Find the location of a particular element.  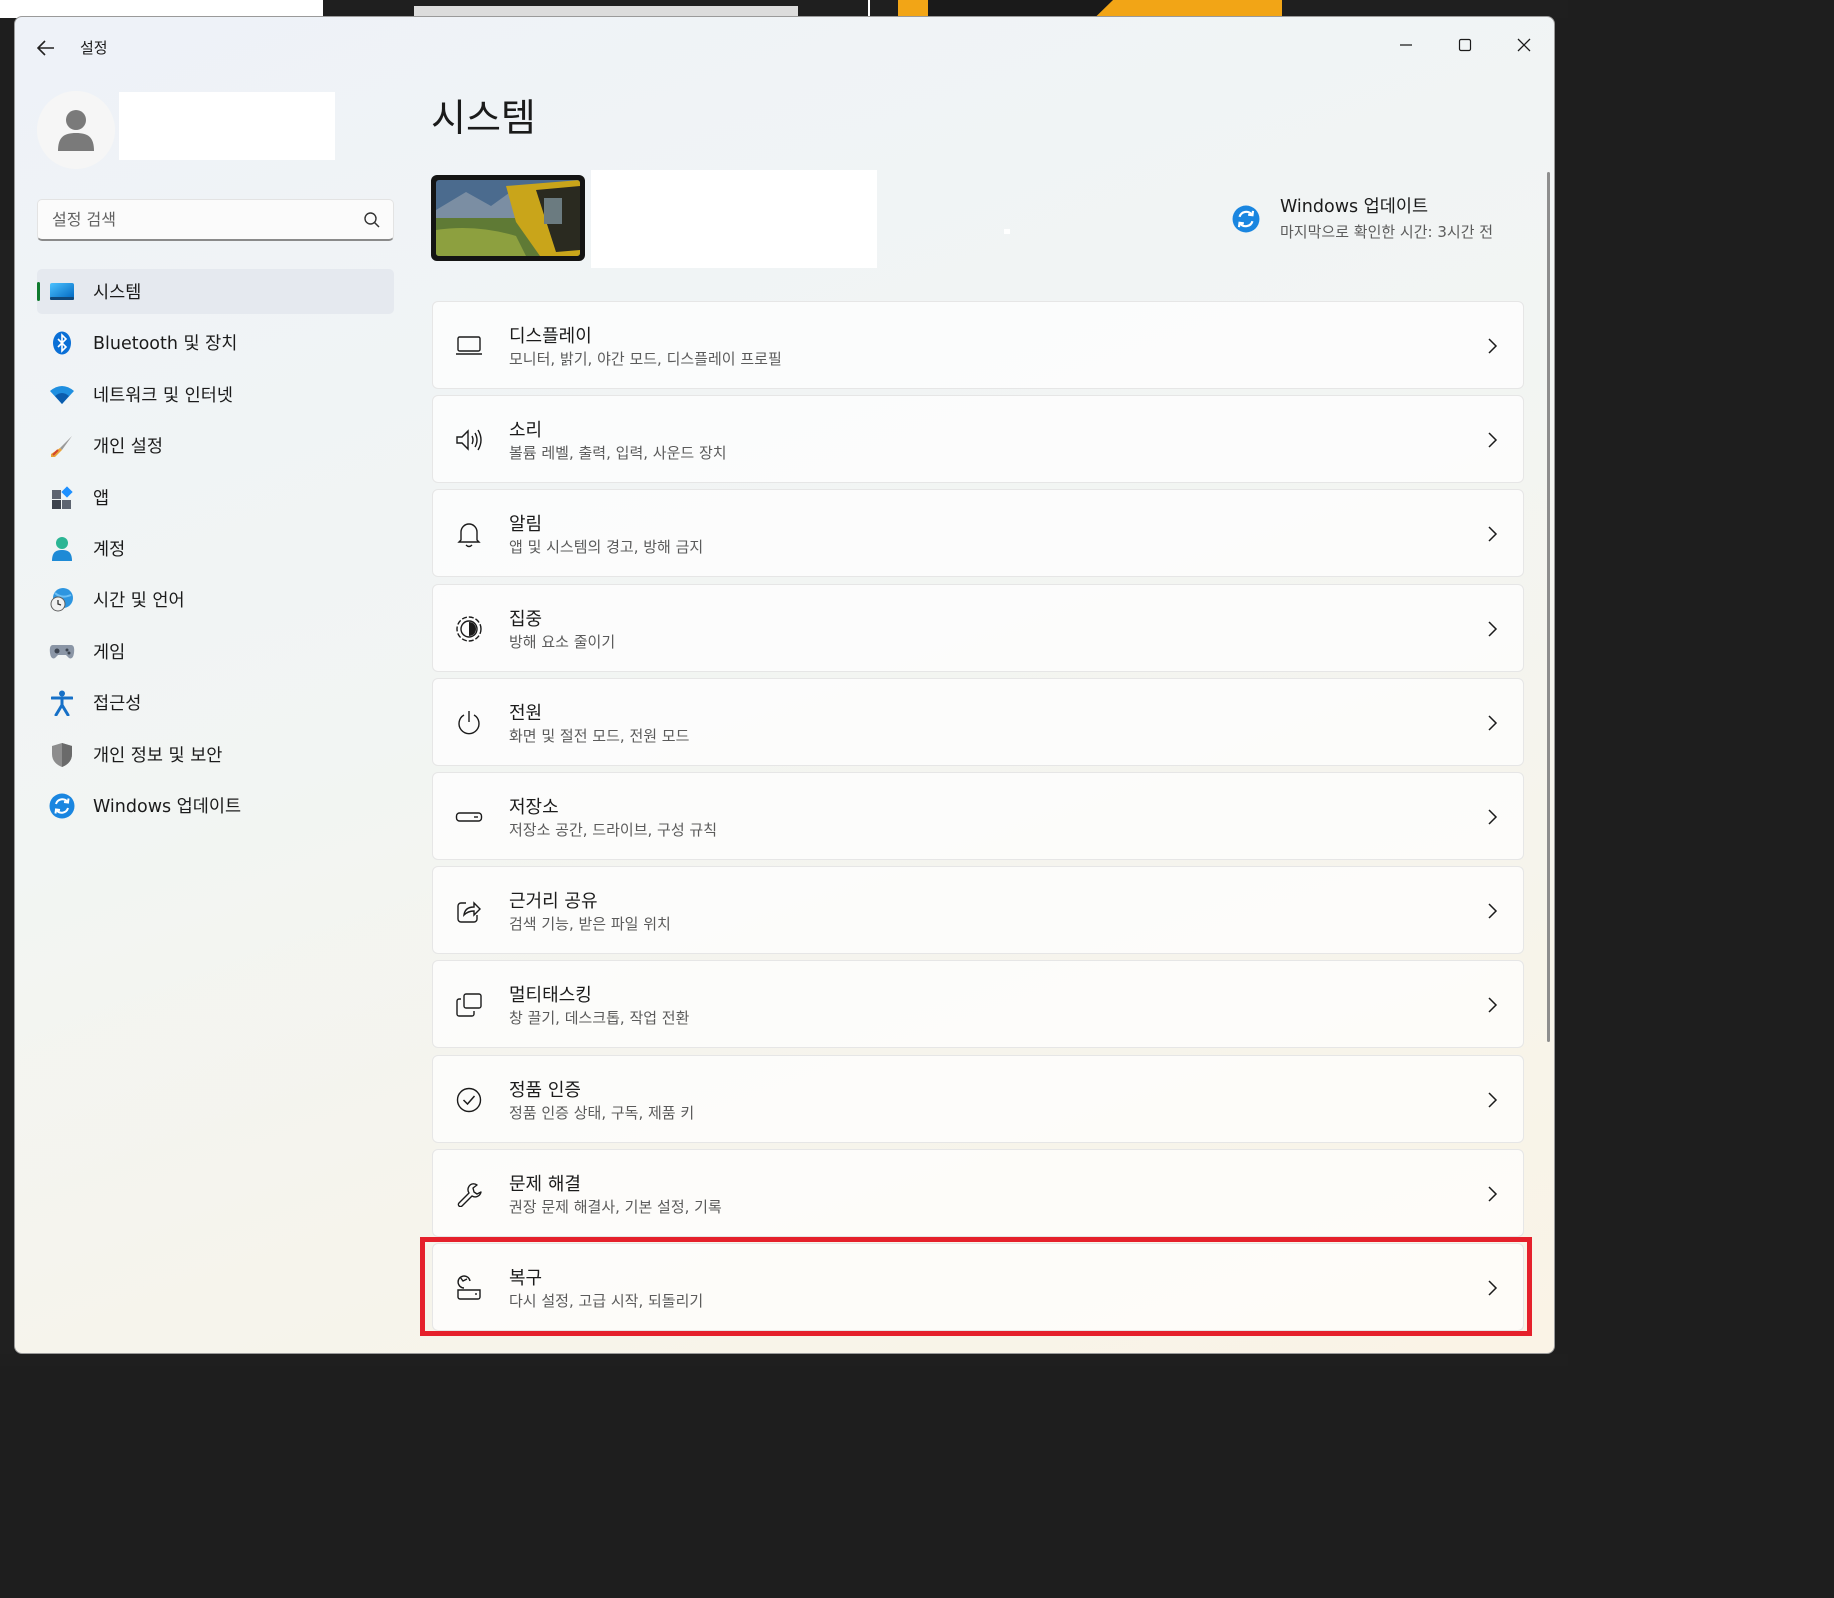

sidebar-item-privacy-security: 개인 정보 및 보안 is located at coordinates (215, 754).